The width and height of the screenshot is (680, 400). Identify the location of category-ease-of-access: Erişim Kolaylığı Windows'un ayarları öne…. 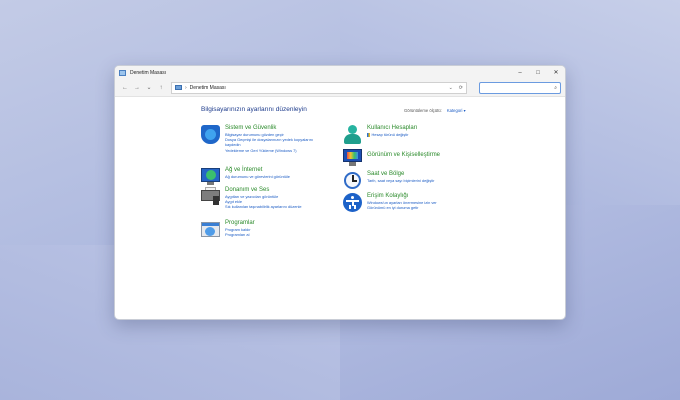
(390, 202).